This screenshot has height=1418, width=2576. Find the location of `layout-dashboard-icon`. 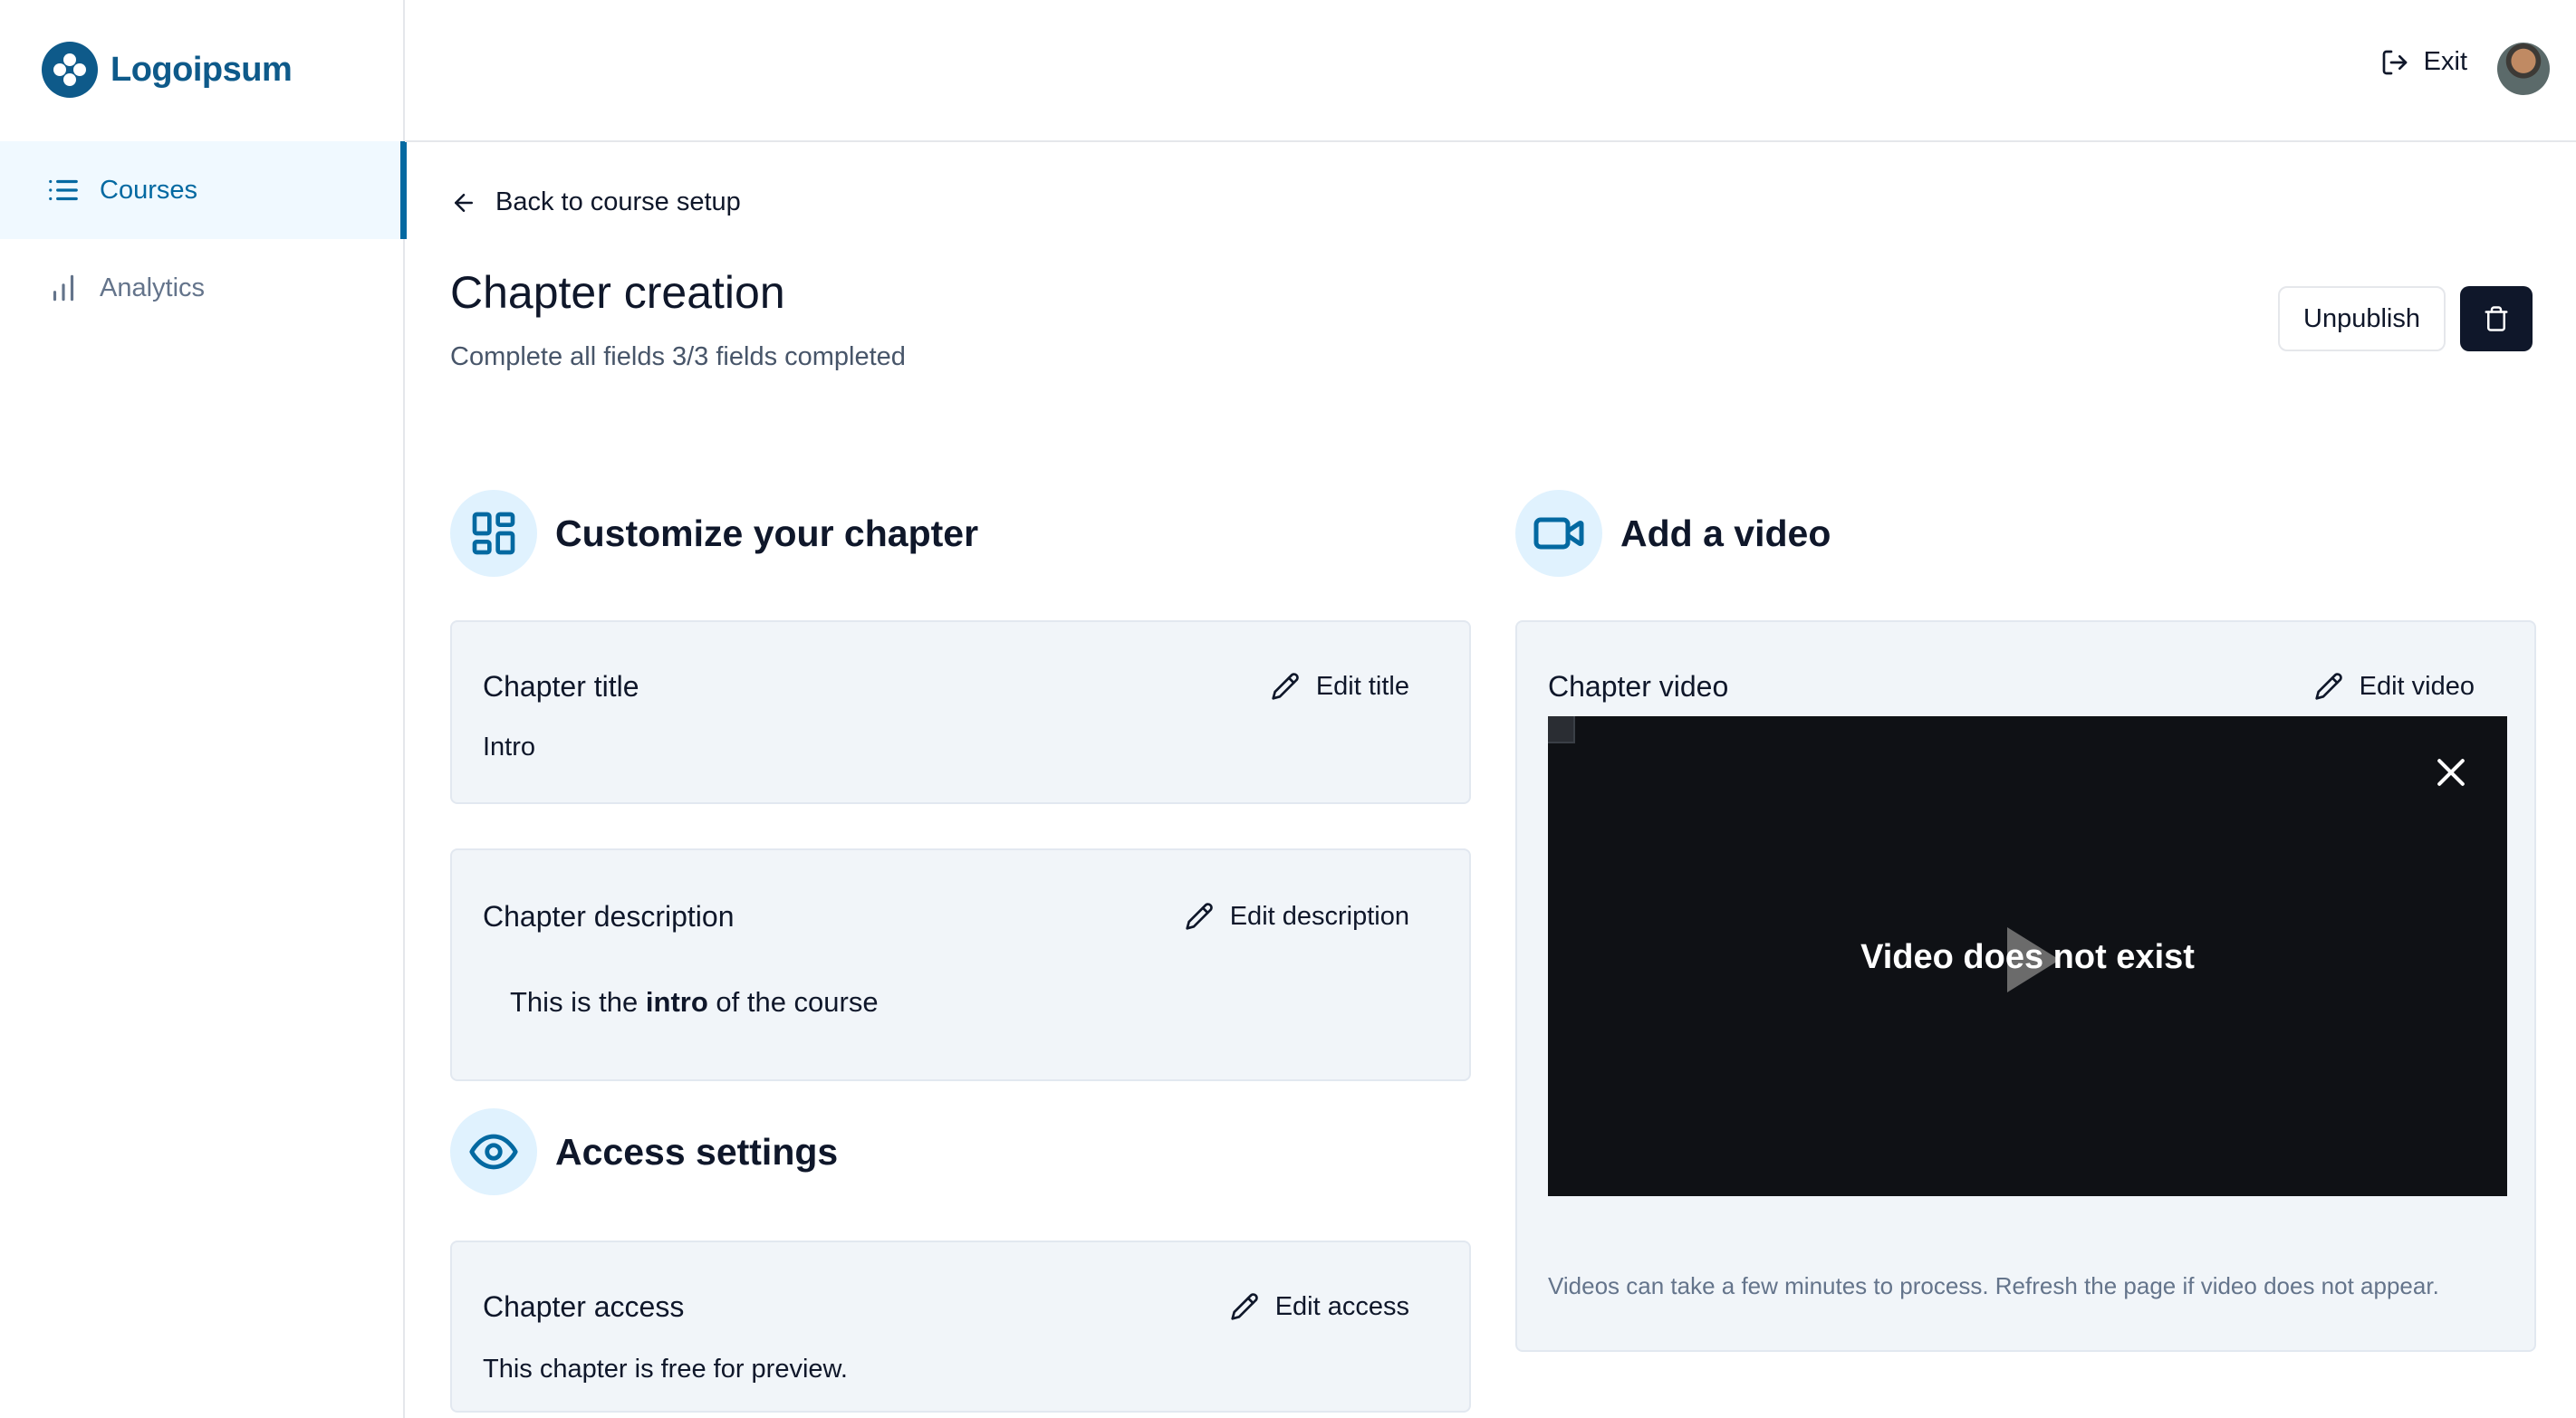

layout-dashboard-icon is located at coordinates (493, 533).